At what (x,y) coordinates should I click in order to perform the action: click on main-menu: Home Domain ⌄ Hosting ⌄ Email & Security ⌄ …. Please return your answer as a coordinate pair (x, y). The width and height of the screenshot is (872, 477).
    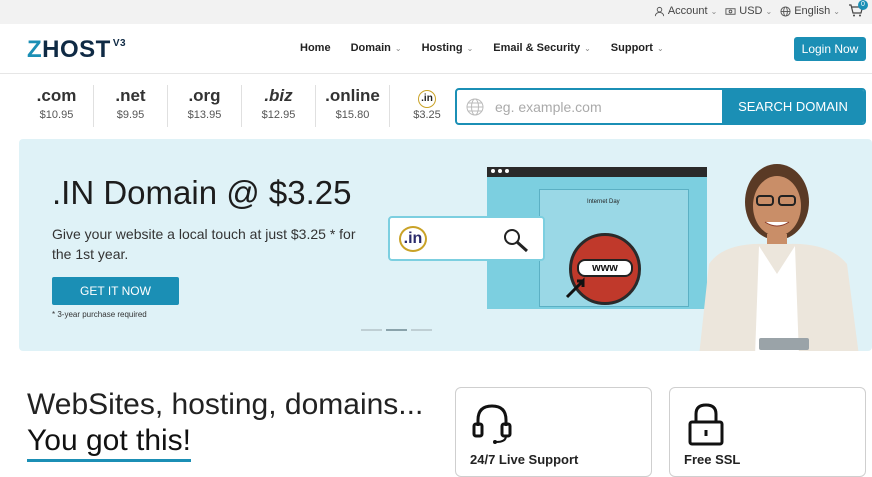
    Looking at the image, I should click on (482, 48).